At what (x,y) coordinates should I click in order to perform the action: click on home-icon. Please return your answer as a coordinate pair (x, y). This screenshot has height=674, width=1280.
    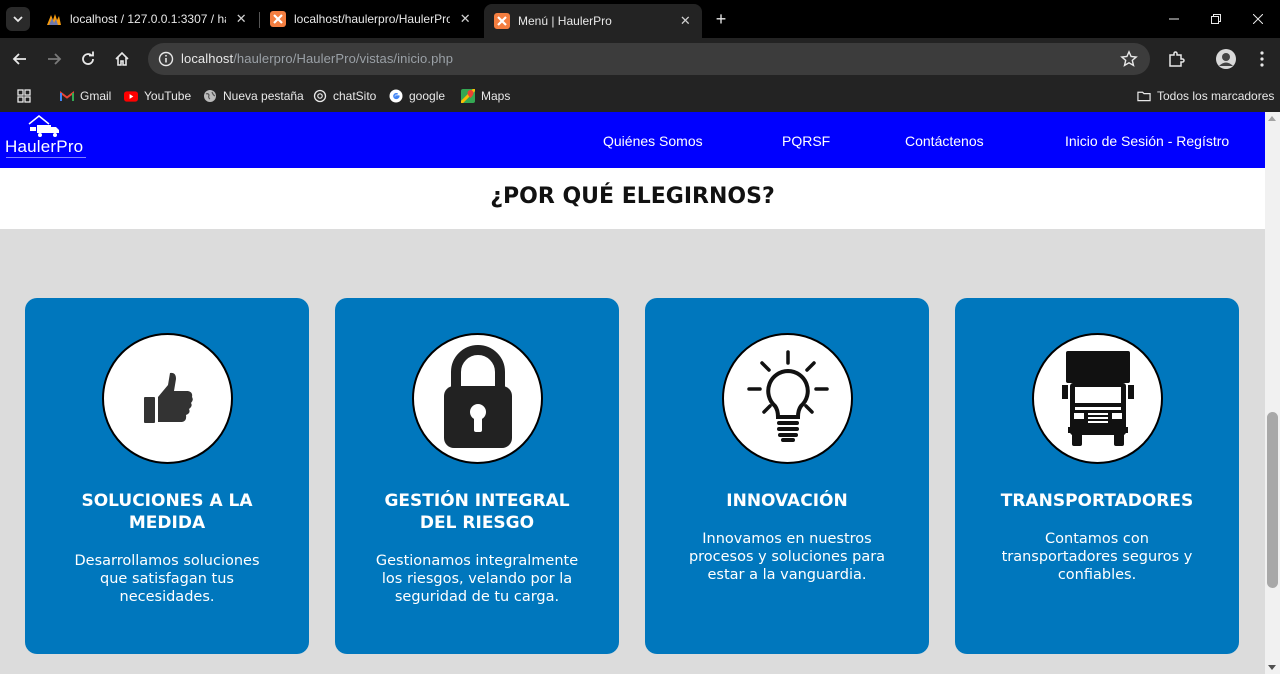
    Looking at the image, I should click on (122, 58).